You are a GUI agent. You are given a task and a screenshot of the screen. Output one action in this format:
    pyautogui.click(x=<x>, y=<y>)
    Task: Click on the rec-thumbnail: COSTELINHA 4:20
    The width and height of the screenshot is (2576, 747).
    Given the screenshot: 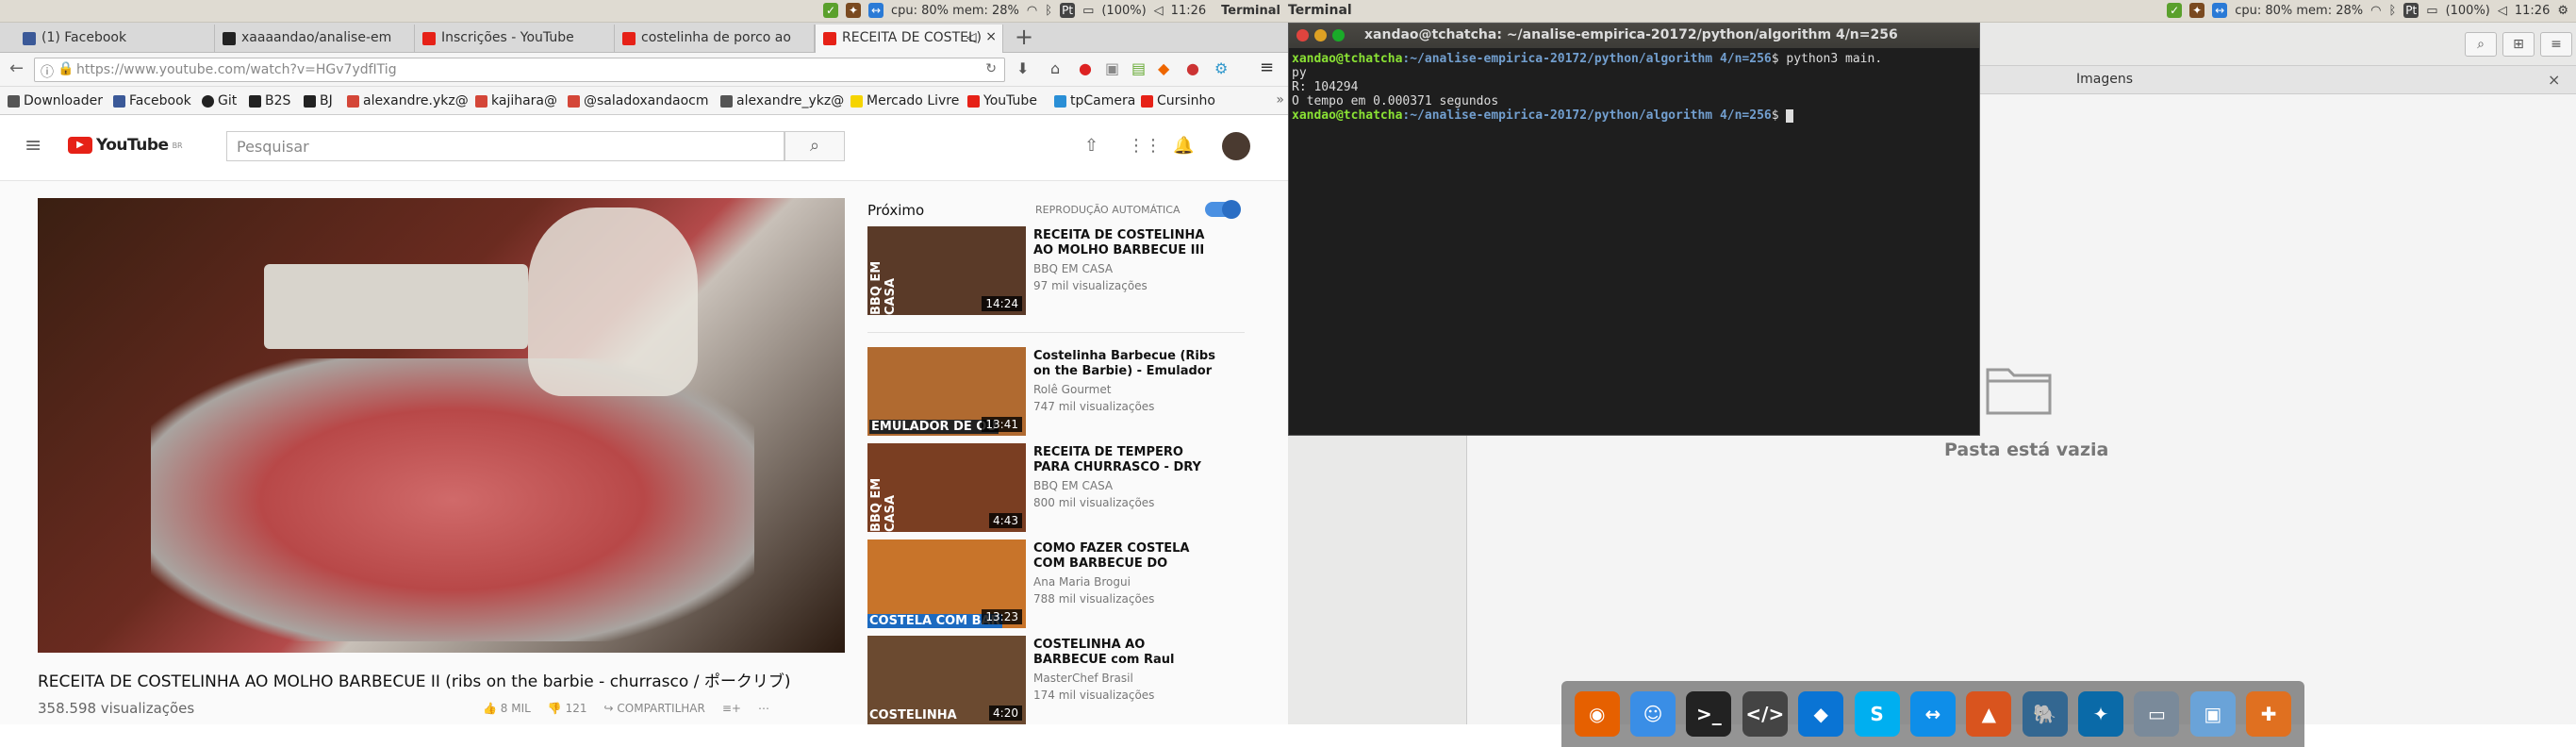 What is the action you would take?
    pyautogui.click(x=946, y=680)
    